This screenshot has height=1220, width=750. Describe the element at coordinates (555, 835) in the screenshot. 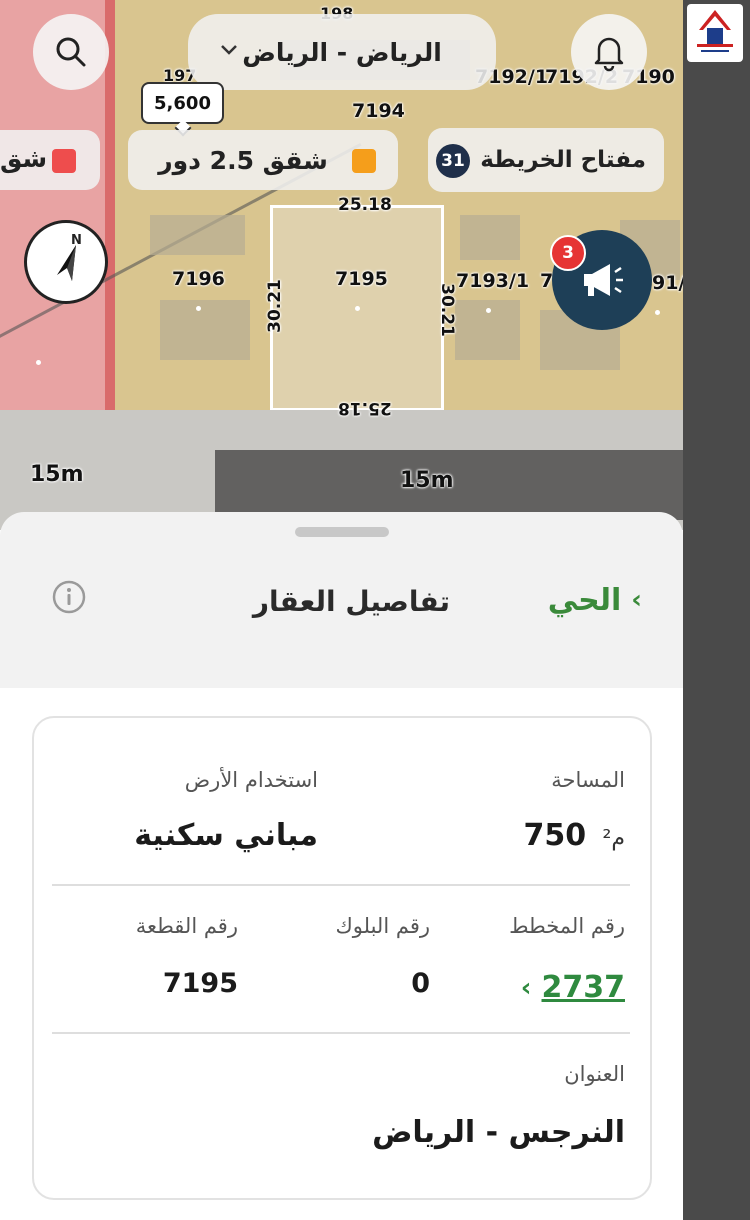

I see `area-number: 750` at that location.